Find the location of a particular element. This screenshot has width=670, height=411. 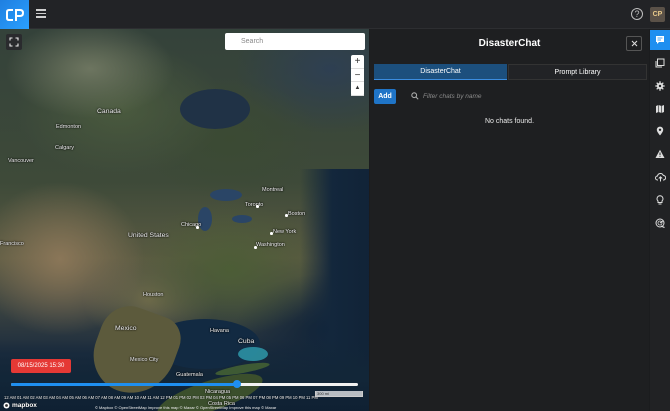

location-pin-icon is located at coordinates (660, 131).